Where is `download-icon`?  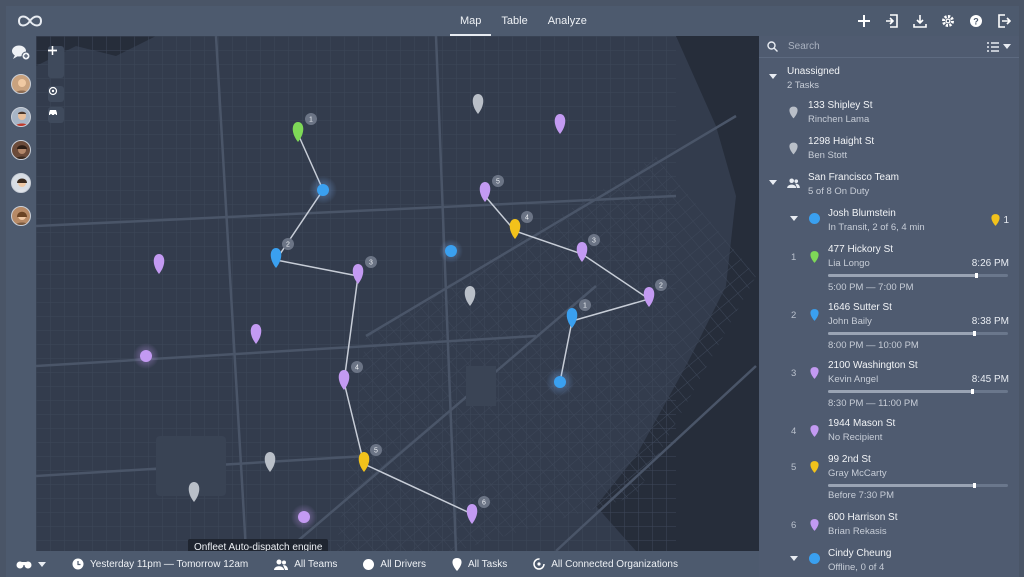 download-icon is located at coordinates (920, 21).